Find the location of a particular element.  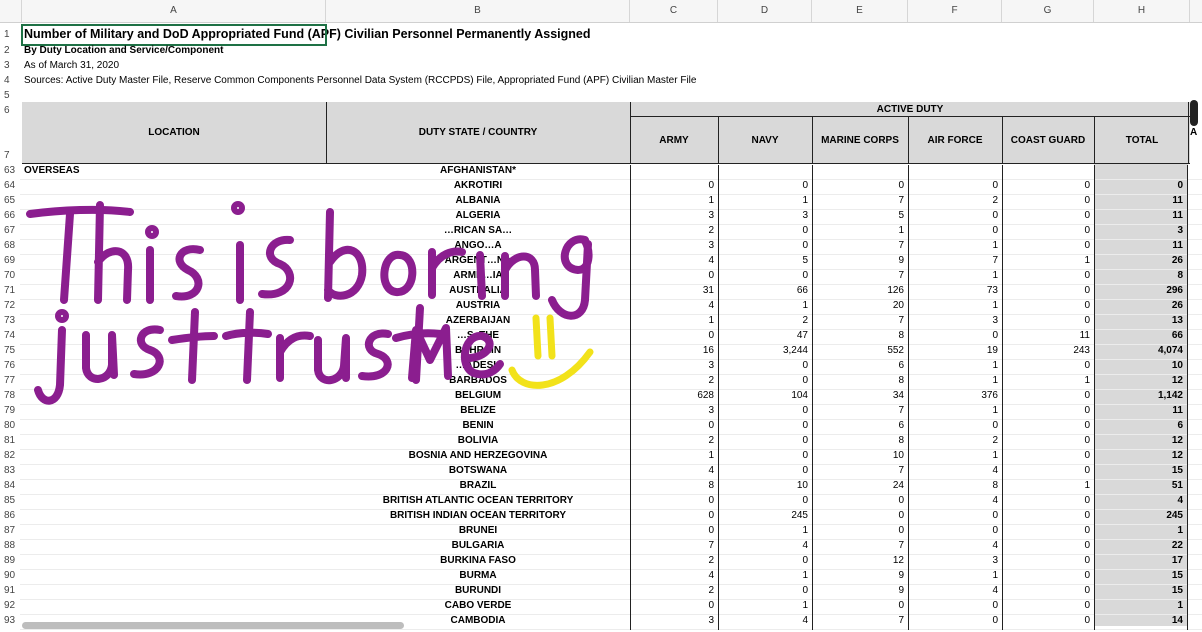

country-cell: BENIN is located at coordinates (478, 425).